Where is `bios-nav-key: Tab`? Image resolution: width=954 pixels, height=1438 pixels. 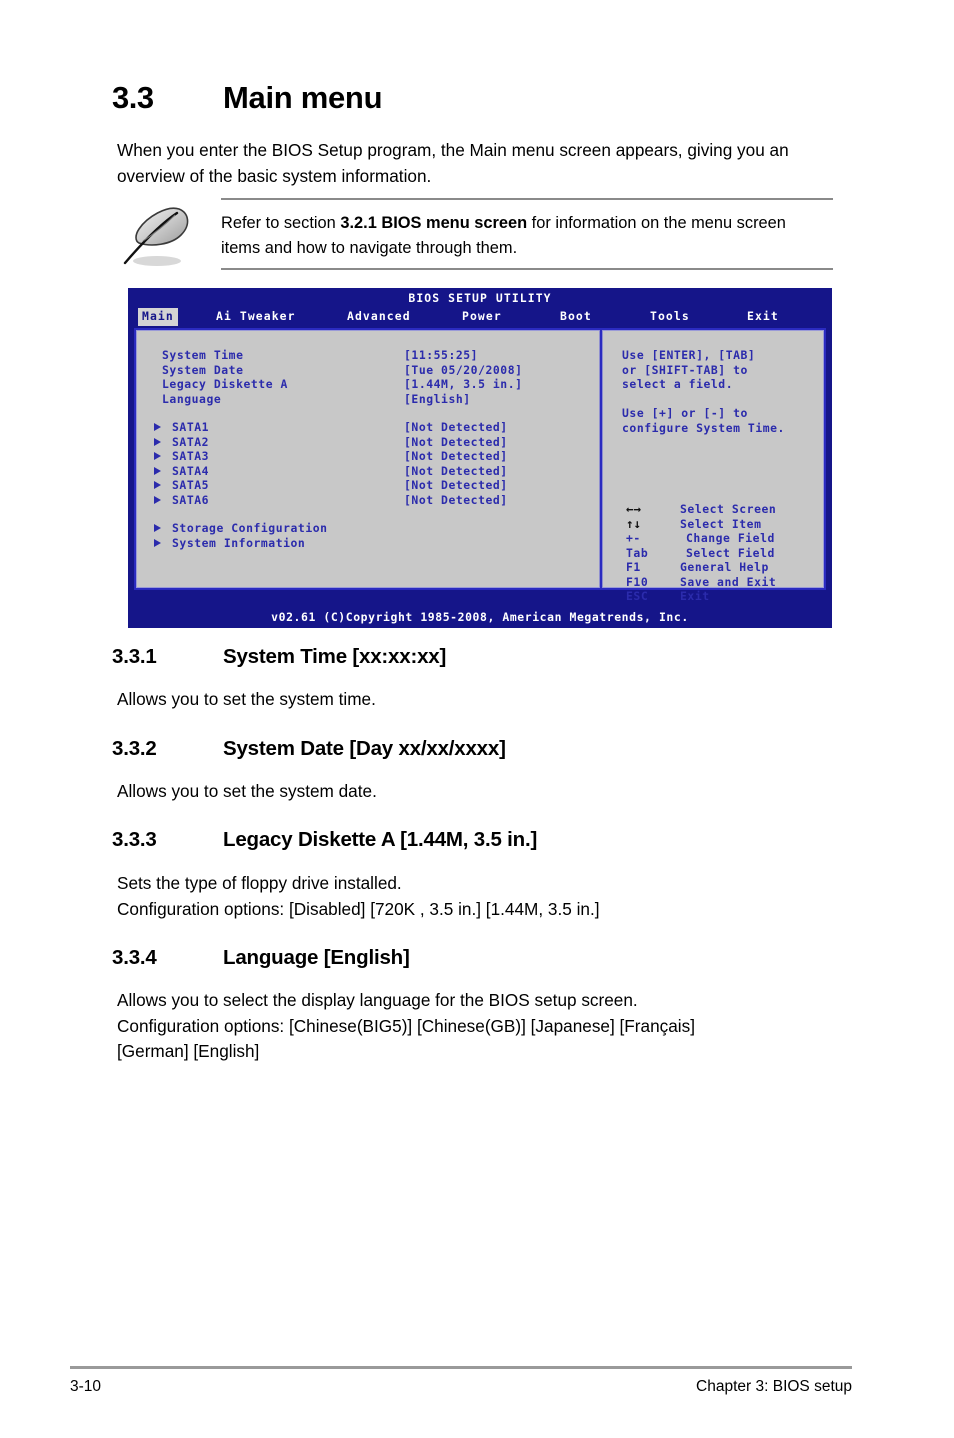 bios-nav-key: Tab is located at coordinates (637, 552).